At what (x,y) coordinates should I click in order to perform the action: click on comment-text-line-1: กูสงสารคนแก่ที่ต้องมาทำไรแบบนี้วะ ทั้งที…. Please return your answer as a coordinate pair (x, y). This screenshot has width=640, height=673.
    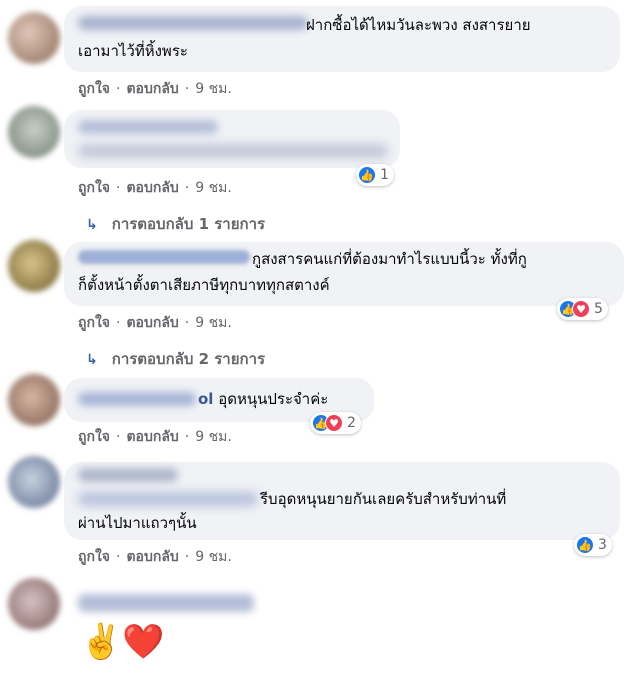
    Looking at the image, I should click on (389, 259).